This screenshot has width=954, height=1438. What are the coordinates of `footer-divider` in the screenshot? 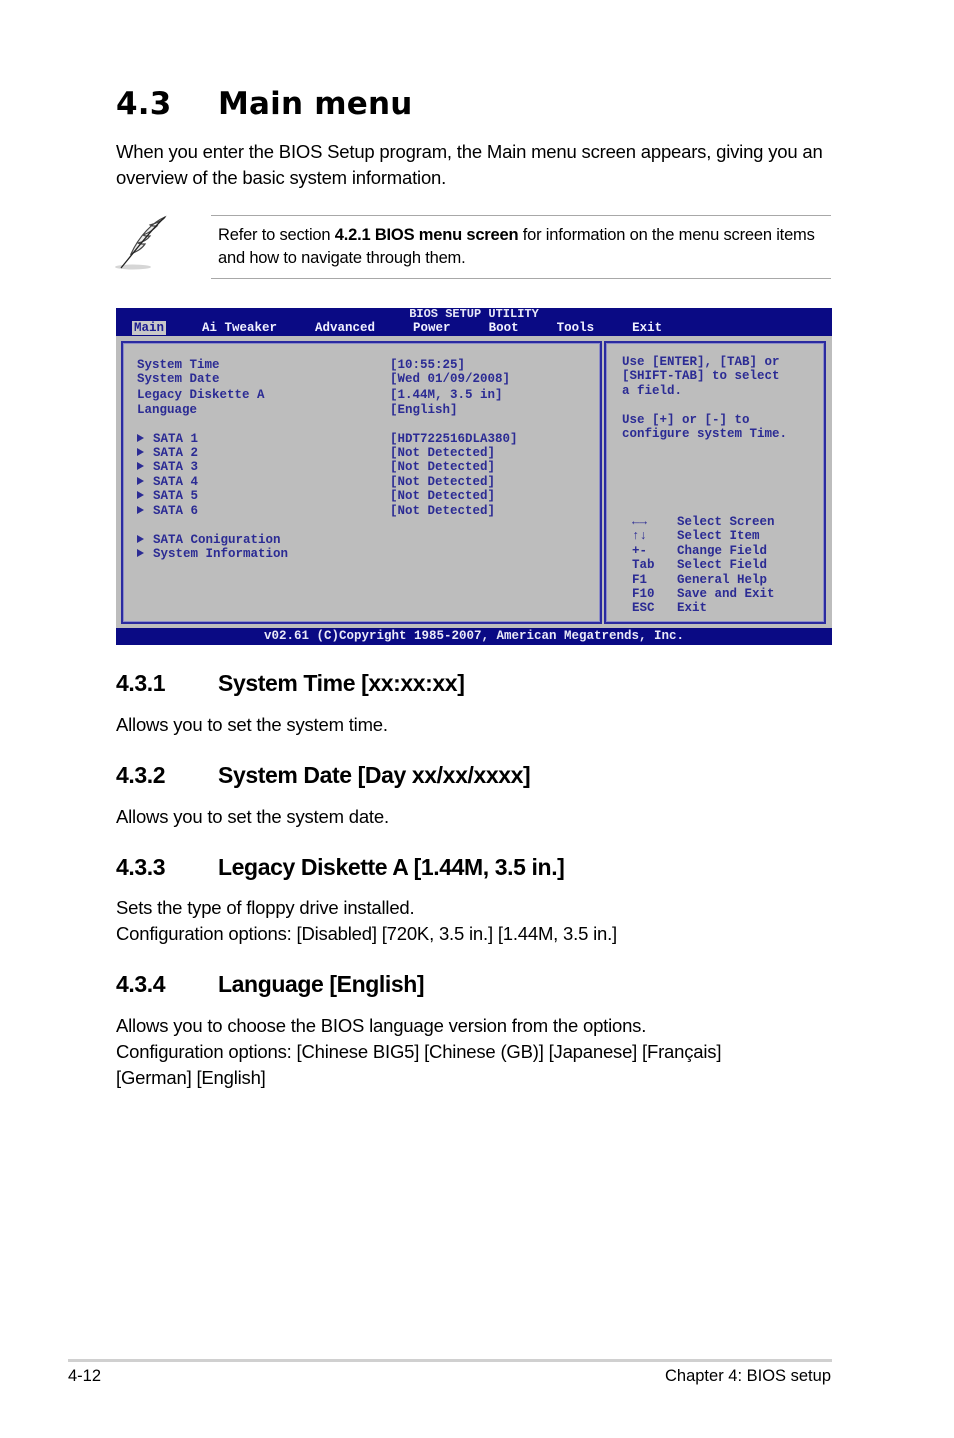 It's located at (450, 1360).